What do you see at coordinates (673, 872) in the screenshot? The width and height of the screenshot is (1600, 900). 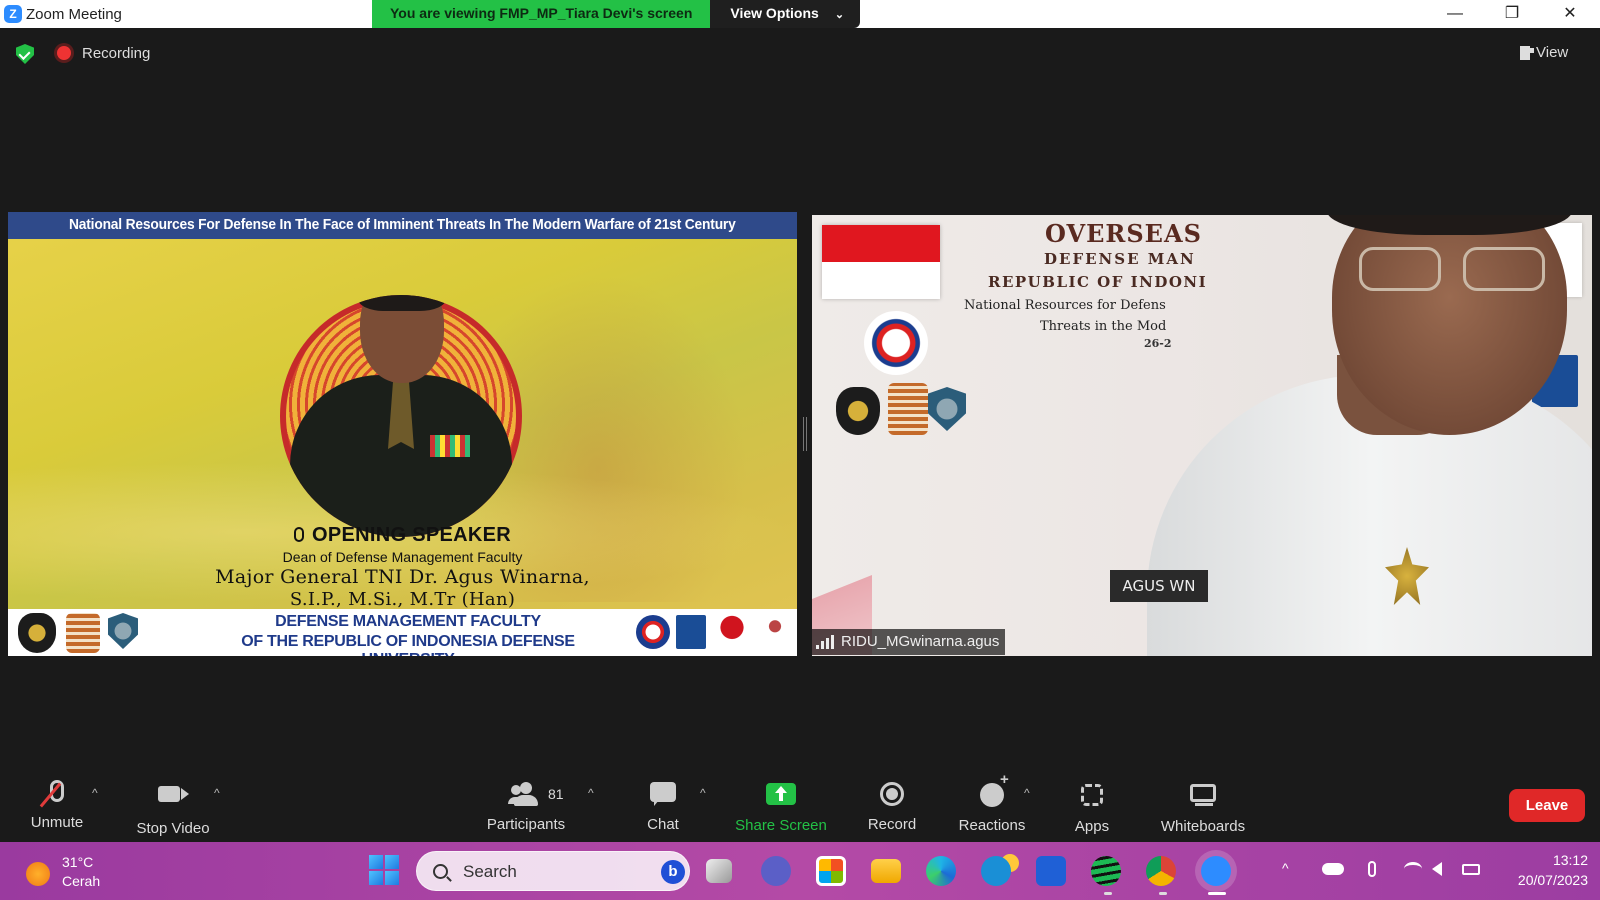 I see `bing-icon: b` at bounding box center [673, 872].